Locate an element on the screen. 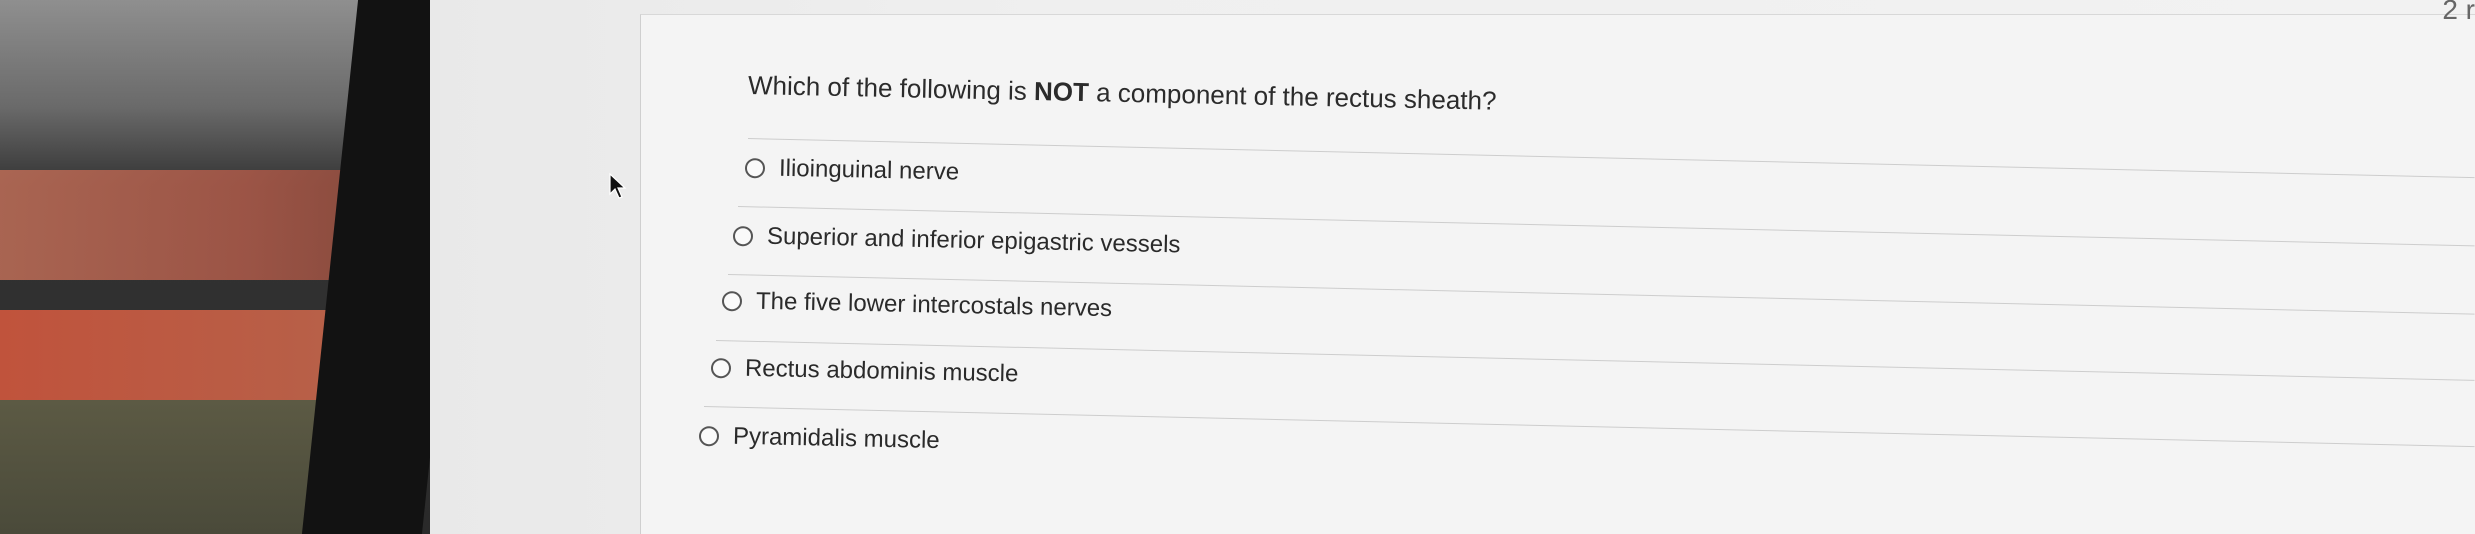 This screenshot has width=2475, height=534. page-corner-text: 2 r is located at coordinates (2458, 12).